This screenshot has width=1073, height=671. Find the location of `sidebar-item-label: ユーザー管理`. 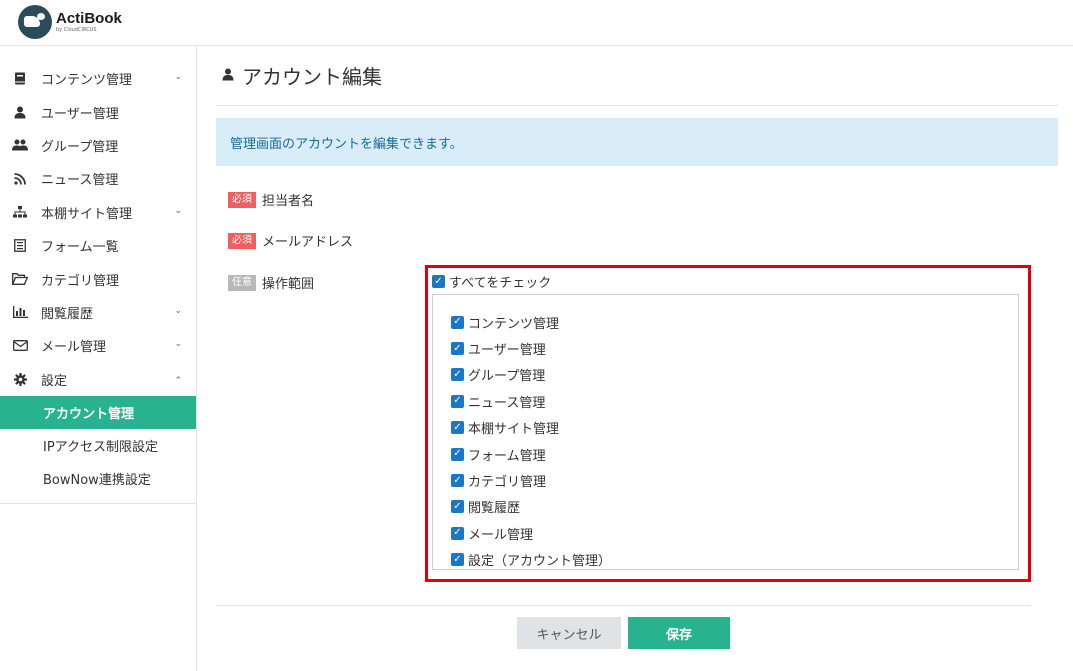

sidebar-item-label: ユーザー管理 is located at coordinates (80, 114).